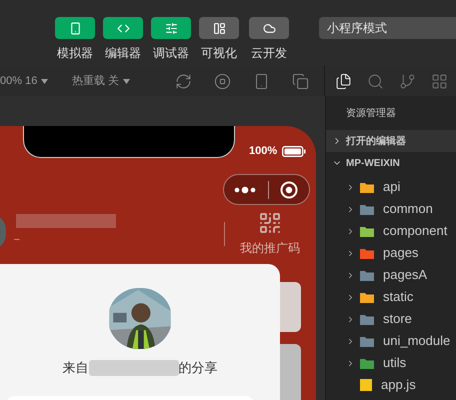 Image resolution: width=456 pixels, height=400 pixels. I want to click on promo-code-link: 我的推广码, so click(270, 248).